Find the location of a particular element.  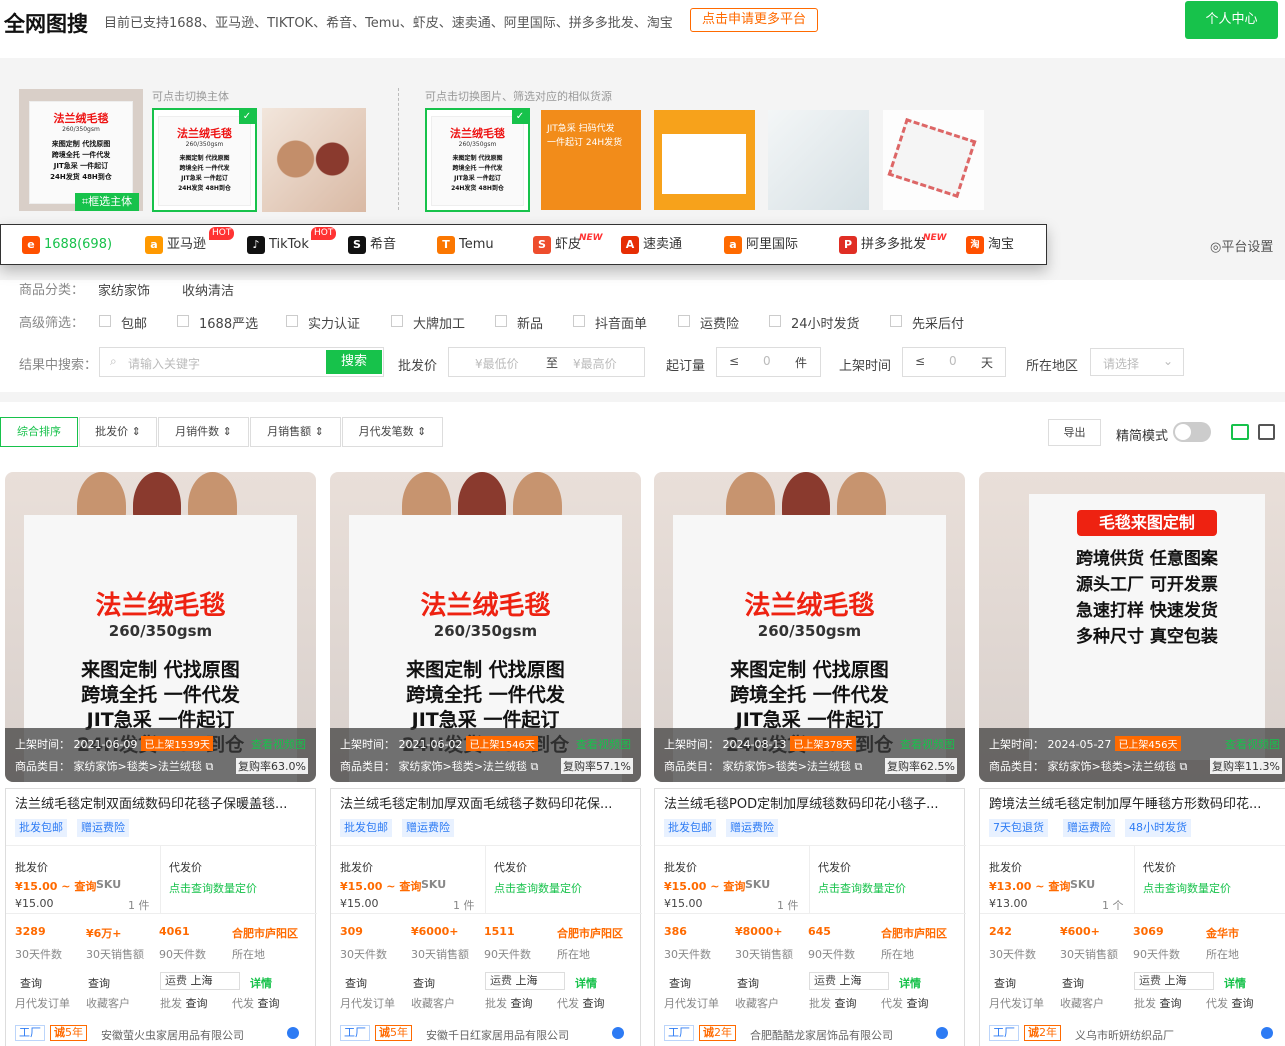

platform-tab-amazon: a亚马逊HOT is located at coordinates (175, 245).